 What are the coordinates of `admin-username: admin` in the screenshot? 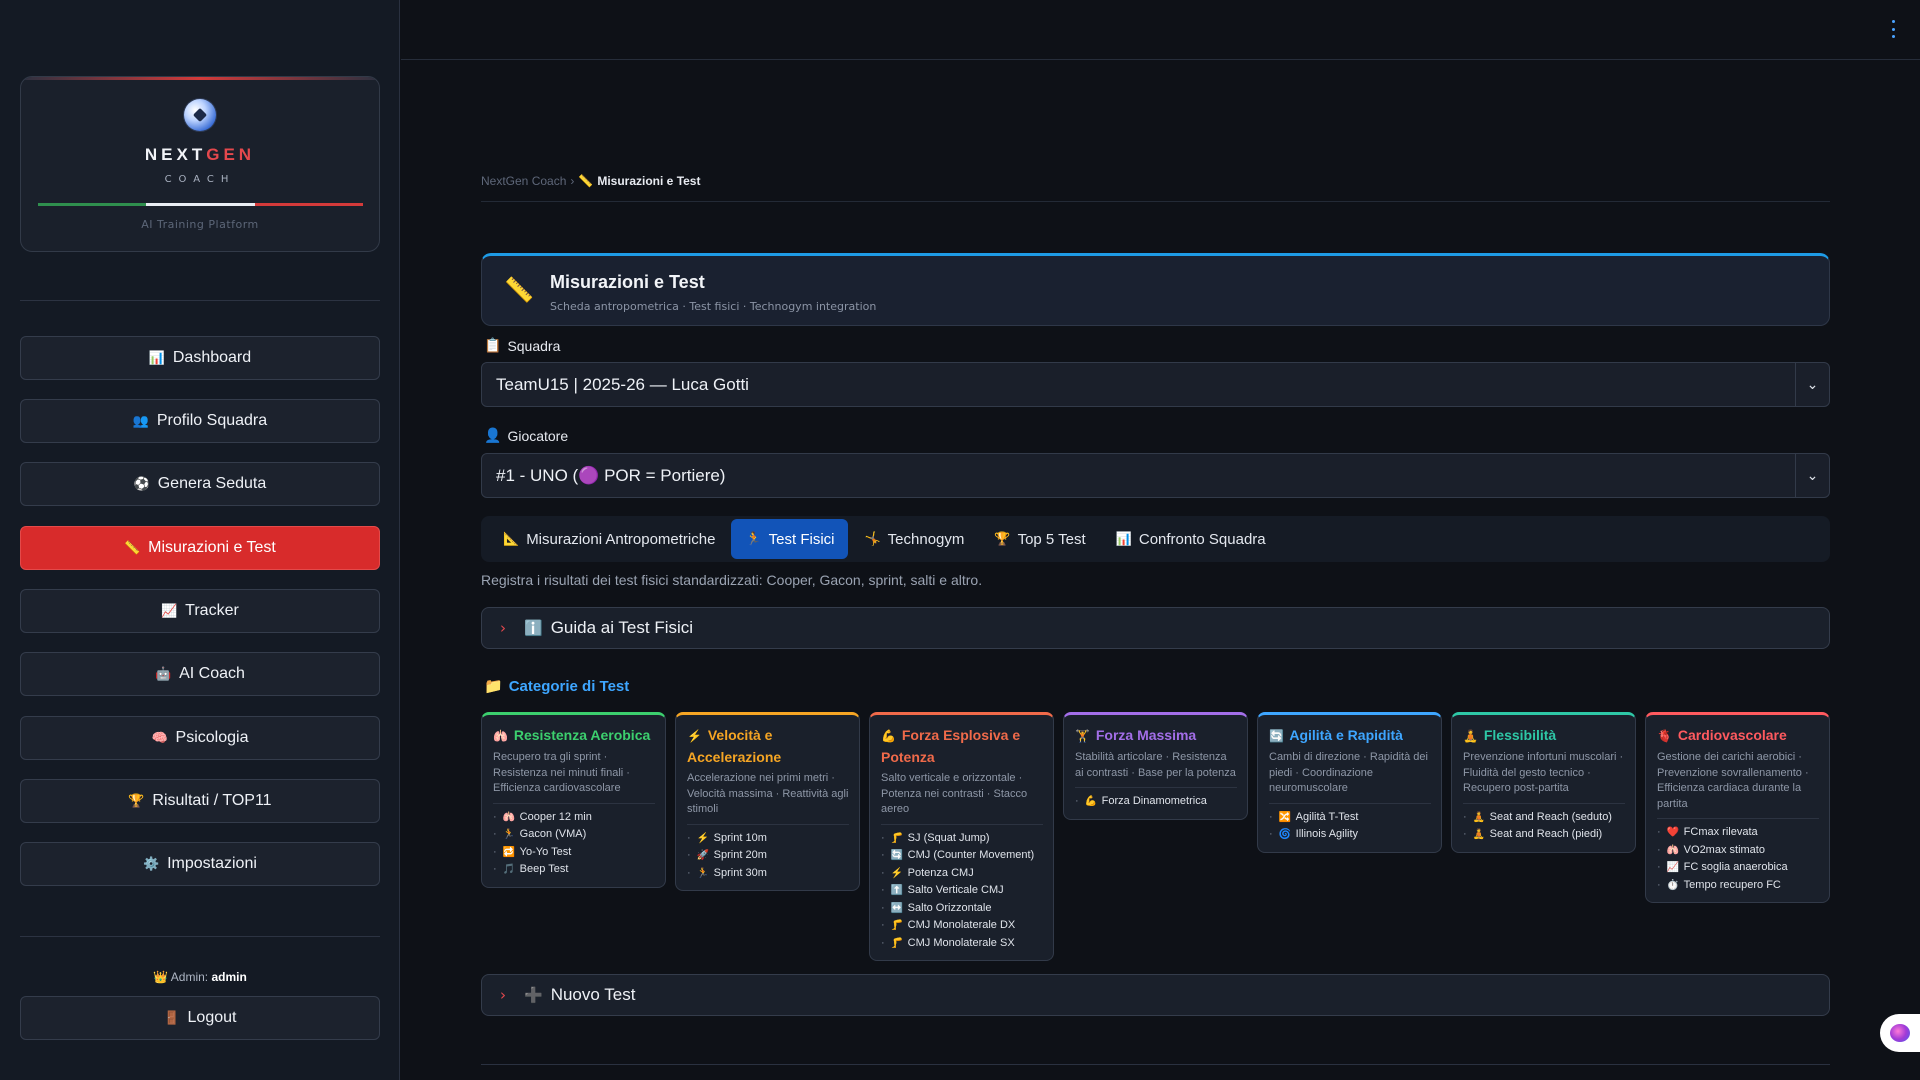 It's located at (229, 977).